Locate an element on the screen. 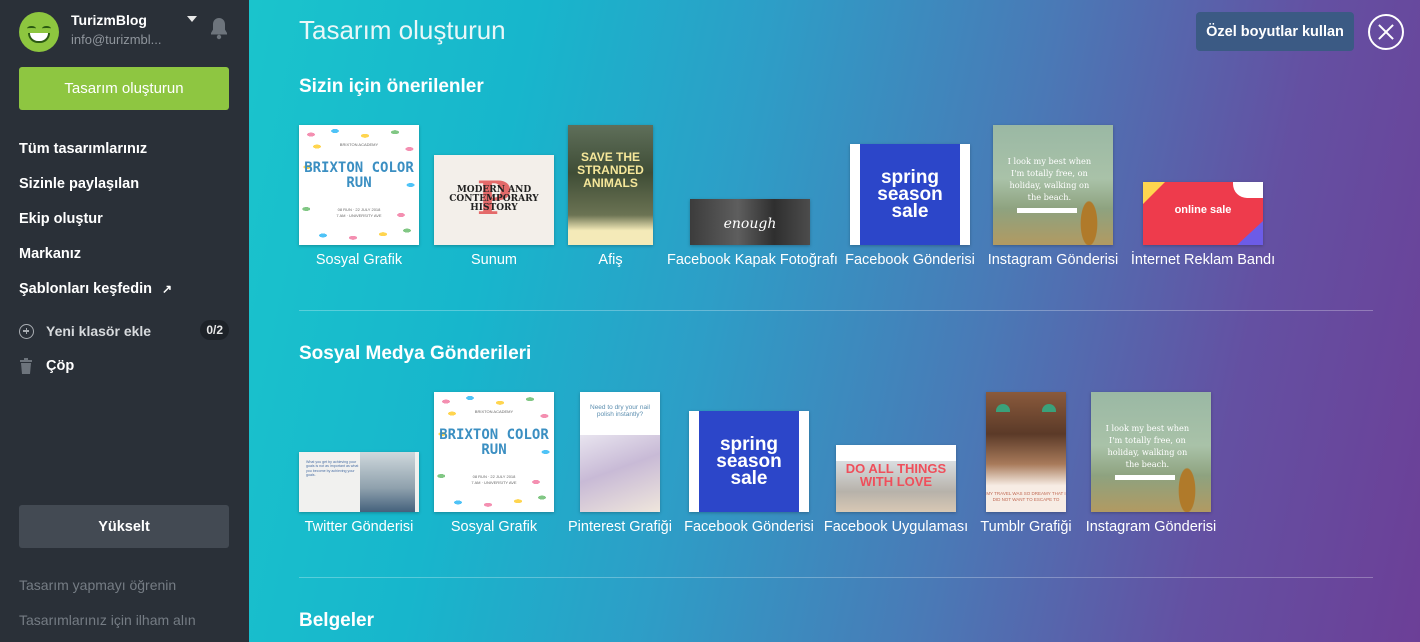  thumb-title: DO ALL THINGS WITH LOVE is located at coordinates (896, 475).